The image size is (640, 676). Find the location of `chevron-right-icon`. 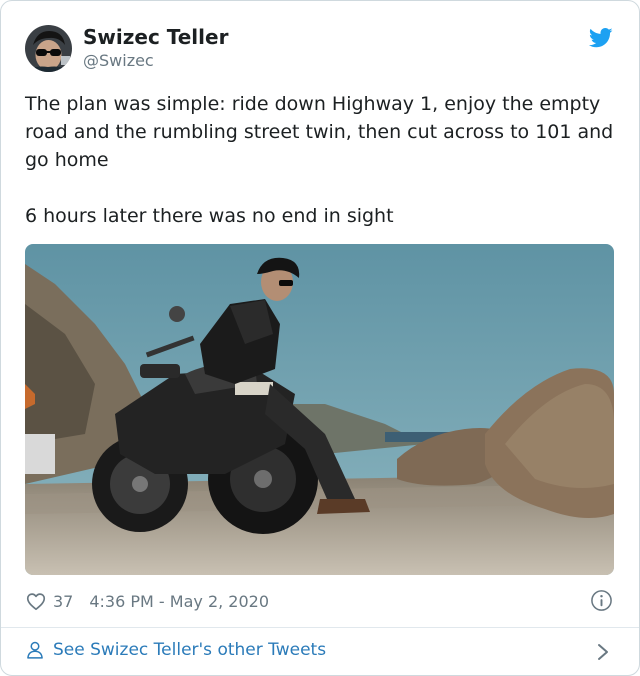

chevron-right-icon is located at coordinates (603, 652).